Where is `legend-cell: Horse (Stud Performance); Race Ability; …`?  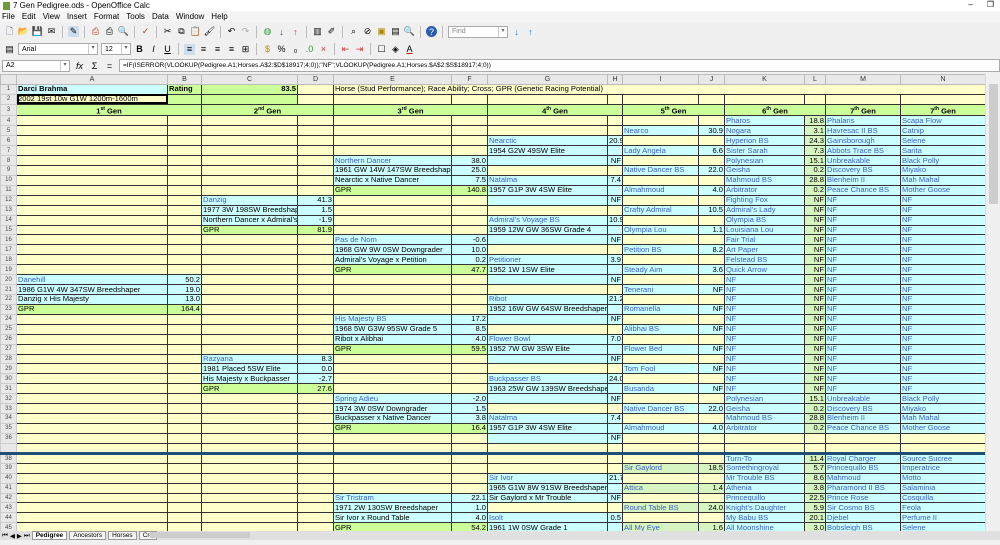
legend-cell: Horse (Stud Performance); Race Ability; … is located at coordinates (659, 89).